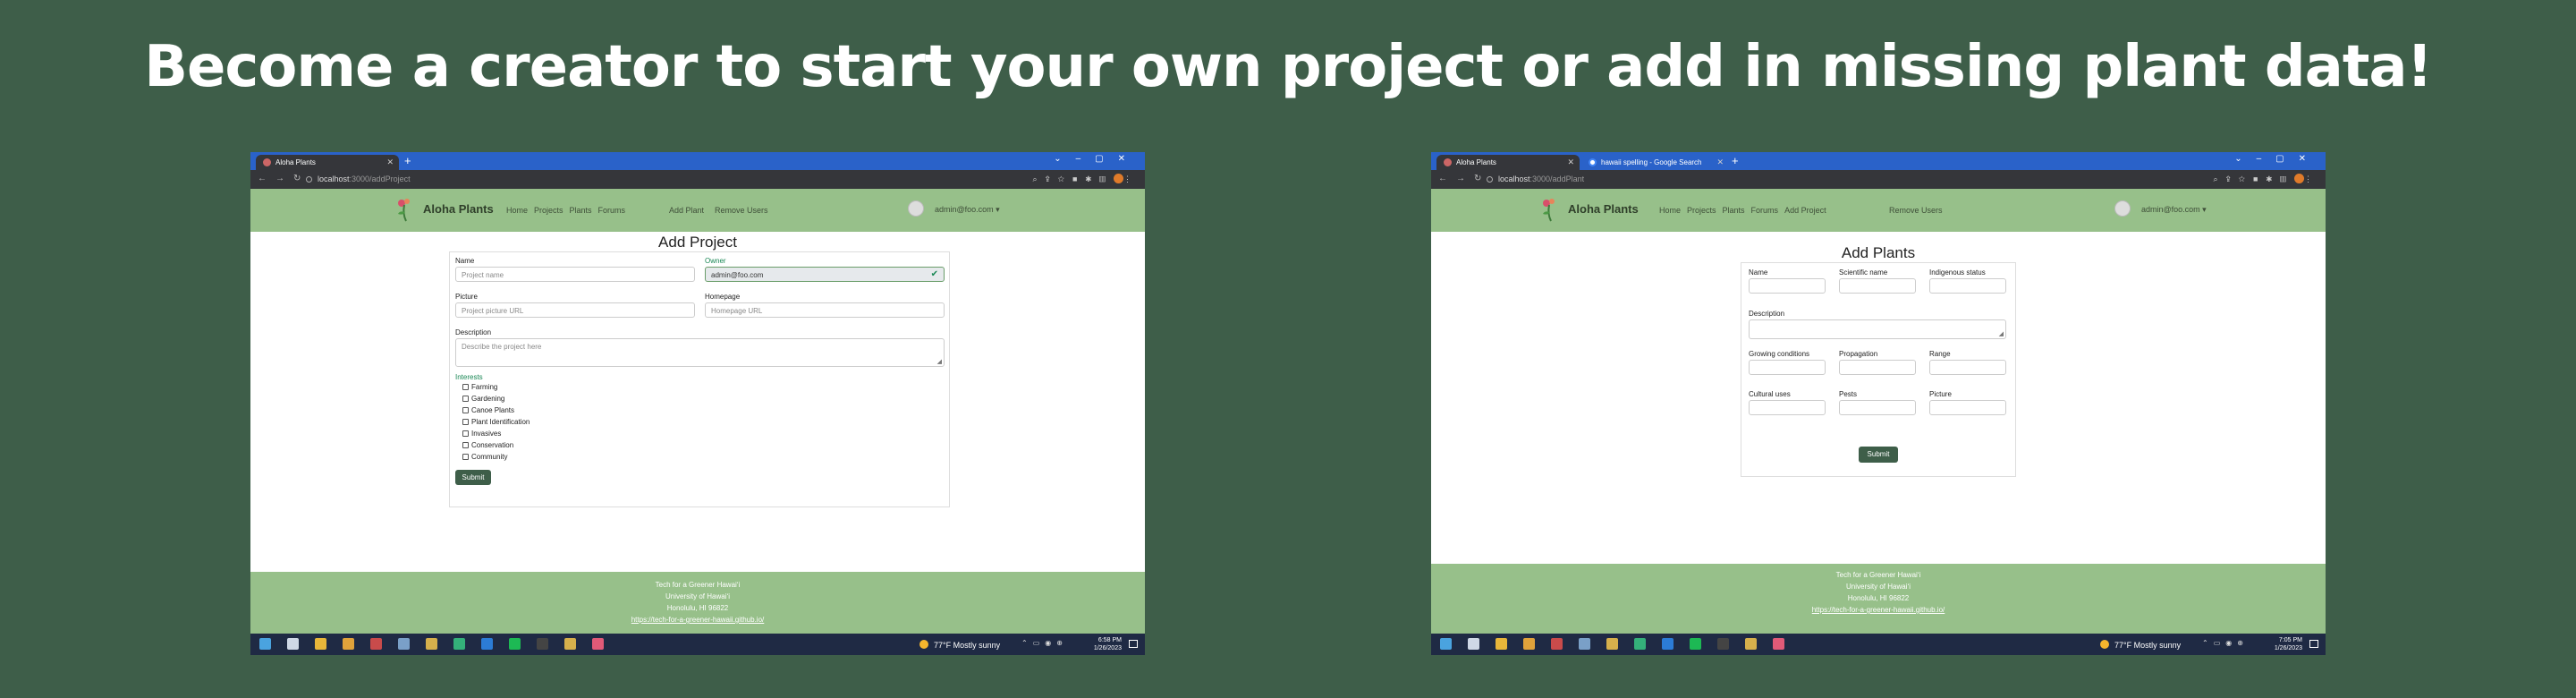  I want to click on interest-checkbox-conservation: Conservation, so click(487, 445).